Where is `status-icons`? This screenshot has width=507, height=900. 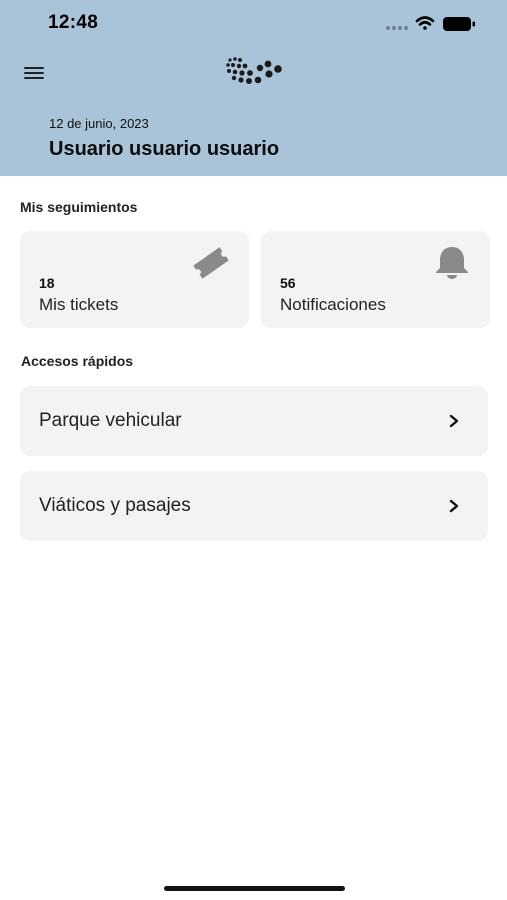 status-icons is located at coordinates (430, 23).